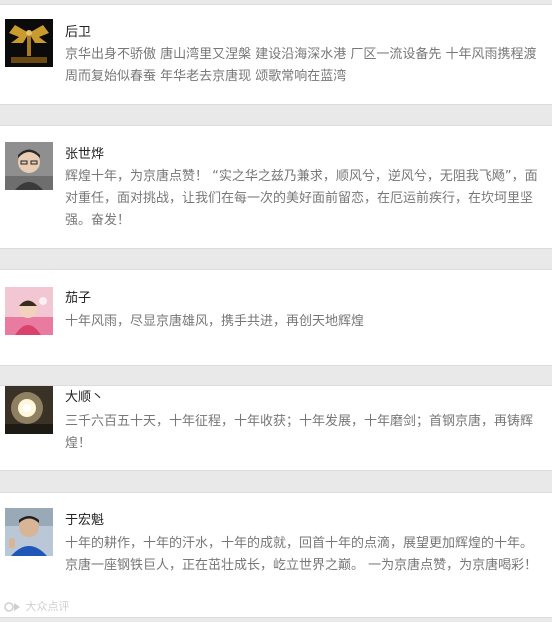 This screenshot has width=552, height=622. I want to click on watermark: 大众点评, so click(37, 607).